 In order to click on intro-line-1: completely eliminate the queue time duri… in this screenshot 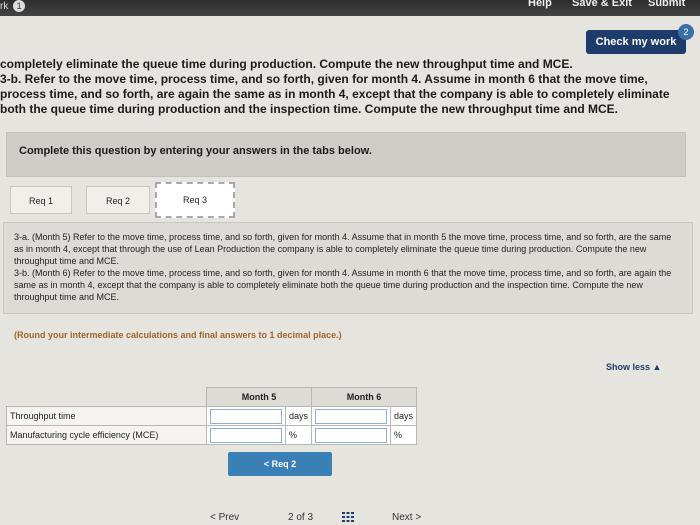, I will do `click(286, 64)`.